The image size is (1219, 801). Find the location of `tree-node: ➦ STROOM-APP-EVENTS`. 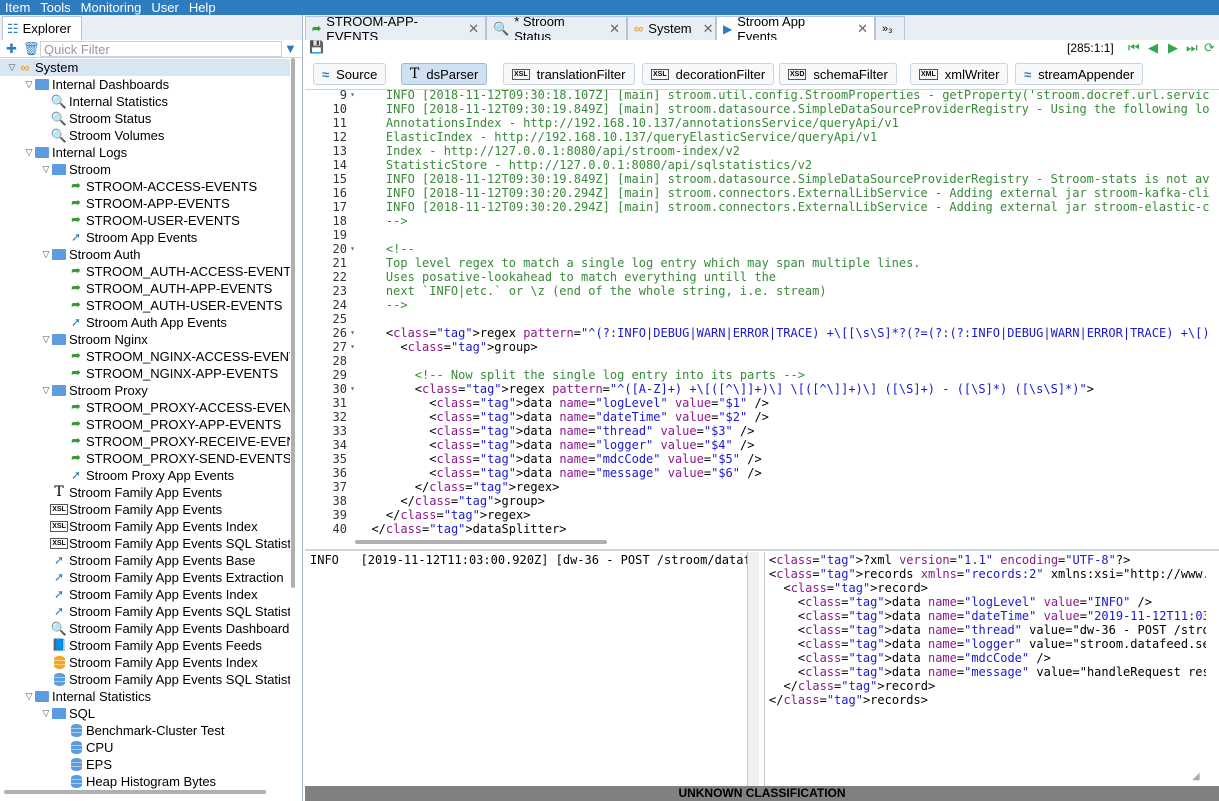

tree-node: ➦ STROOM-APP-EVENTS is located at coordinates (143, 203).